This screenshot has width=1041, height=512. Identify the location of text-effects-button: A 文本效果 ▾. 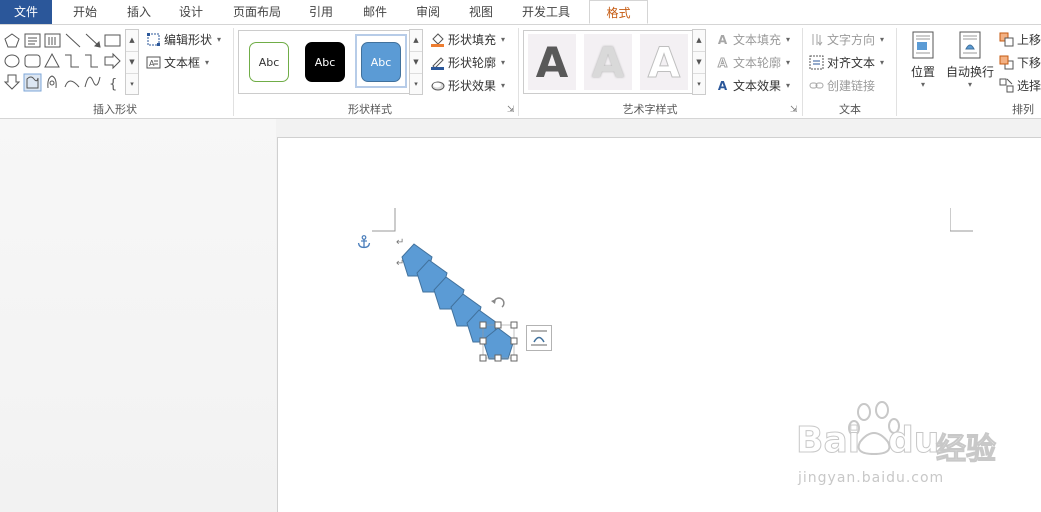
(752, 85).